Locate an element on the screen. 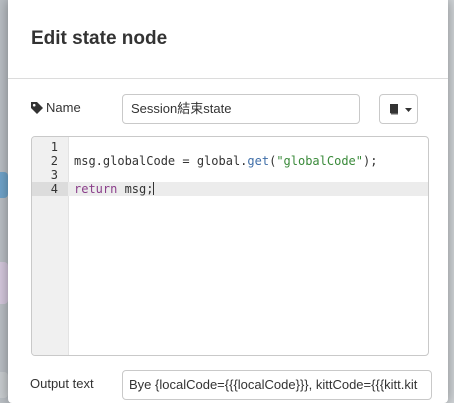  name-row: Name Session結束state is located at coordinates (228, 109).